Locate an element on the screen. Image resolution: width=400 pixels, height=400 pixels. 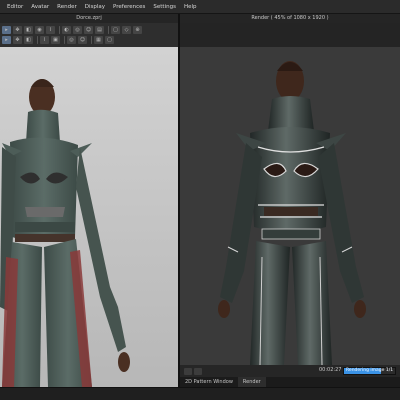
select-icon: ▸ is located at coordinates (6, 40).